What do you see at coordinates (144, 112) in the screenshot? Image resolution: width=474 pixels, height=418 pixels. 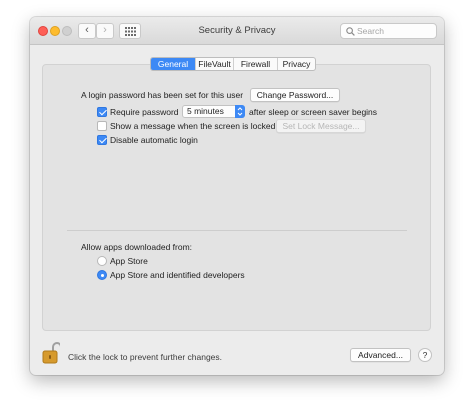 I see `require-password-label: Require password` at bounding box center [144, 112].